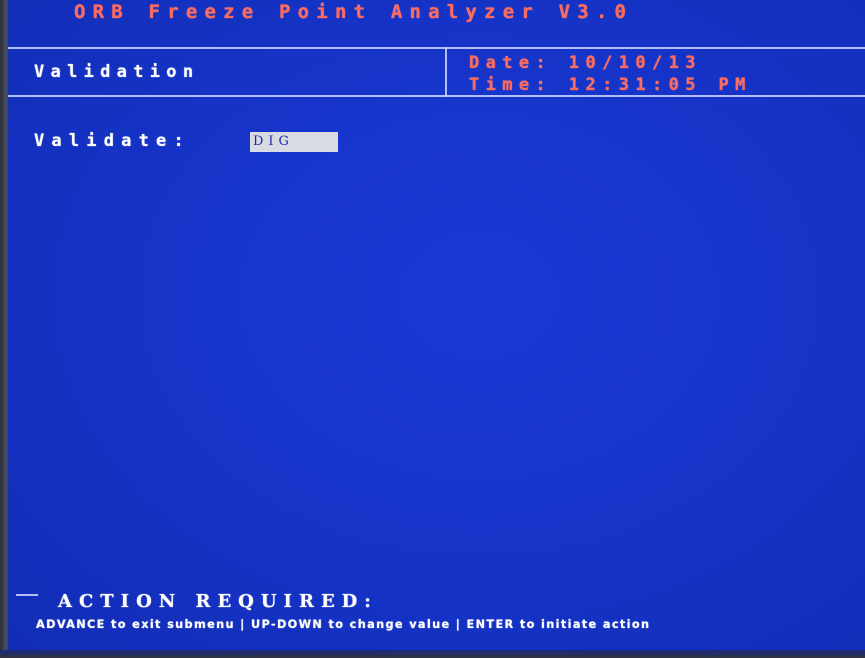  What do you see at coordinates (112, 141) in the screenshot?
I see `validate-label: Validate:` at bounding box center [112, 141].